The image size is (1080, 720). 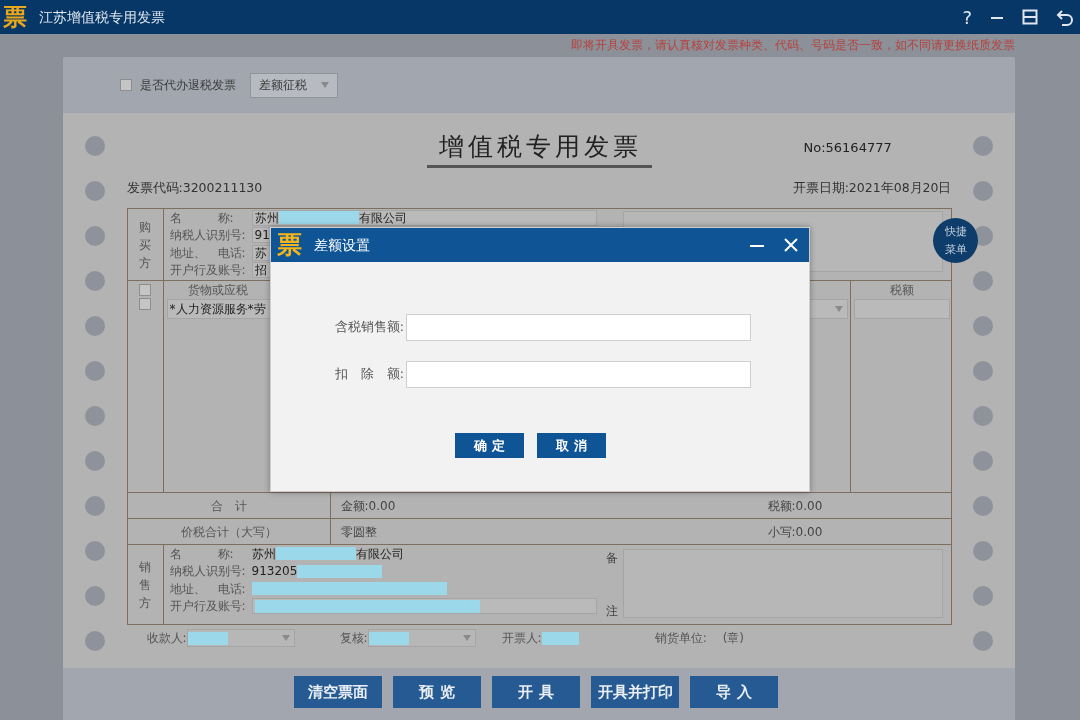 What do you see at coordinates (358, 532) in the screenshot?
I see `total-value: 零圆整` at bounding box center [358, 532].